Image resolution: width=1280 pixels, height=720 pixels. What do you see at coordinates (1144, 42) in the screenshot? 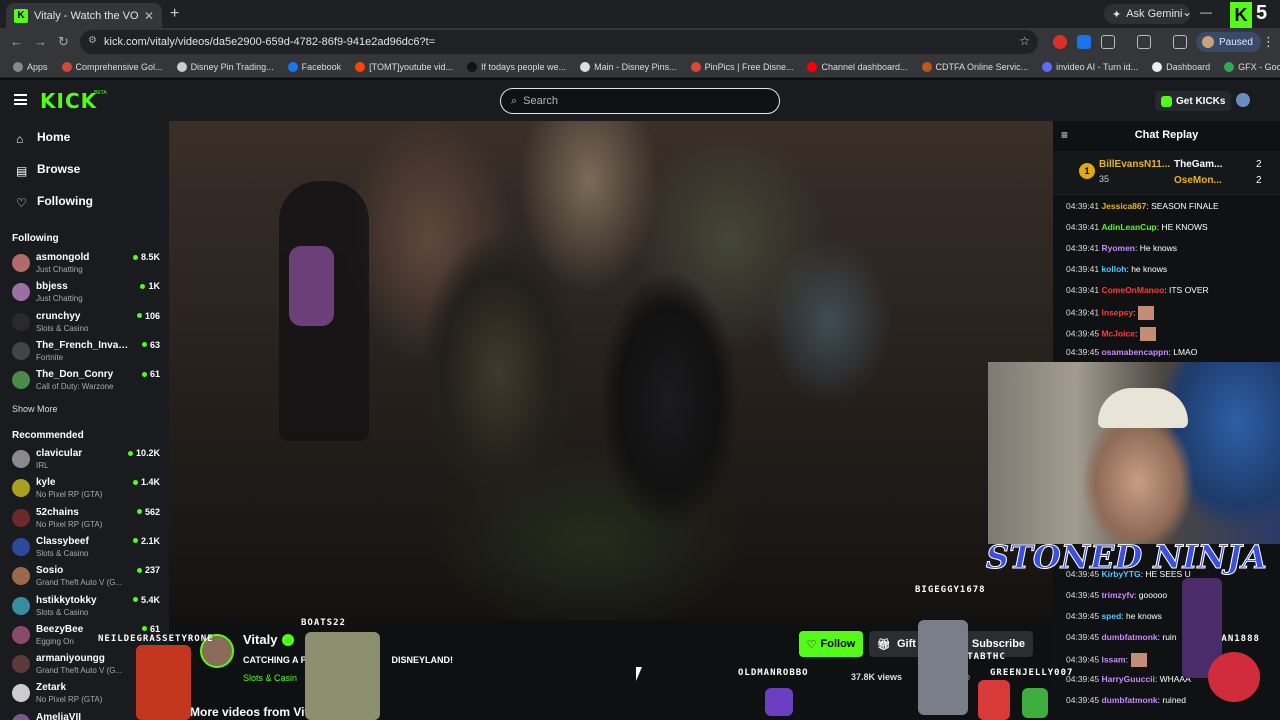
I see `tab-search-icon` at bounding box center [1144, 42].